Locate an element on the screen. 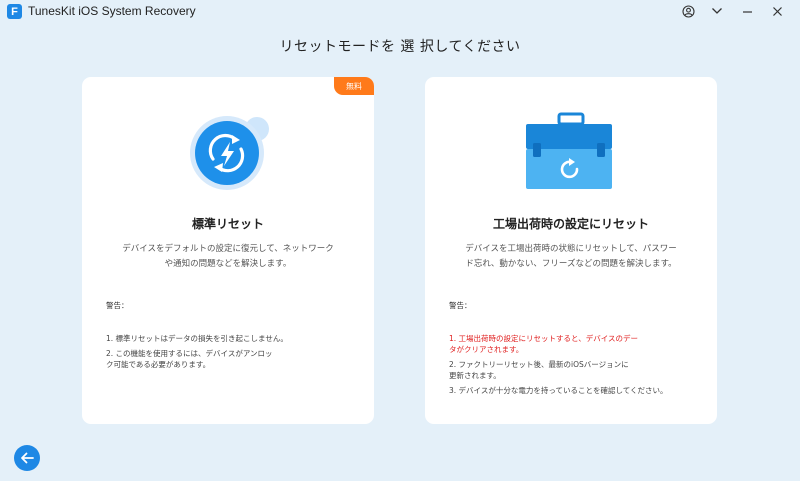  close-icon is located at coordinates (777, 11).